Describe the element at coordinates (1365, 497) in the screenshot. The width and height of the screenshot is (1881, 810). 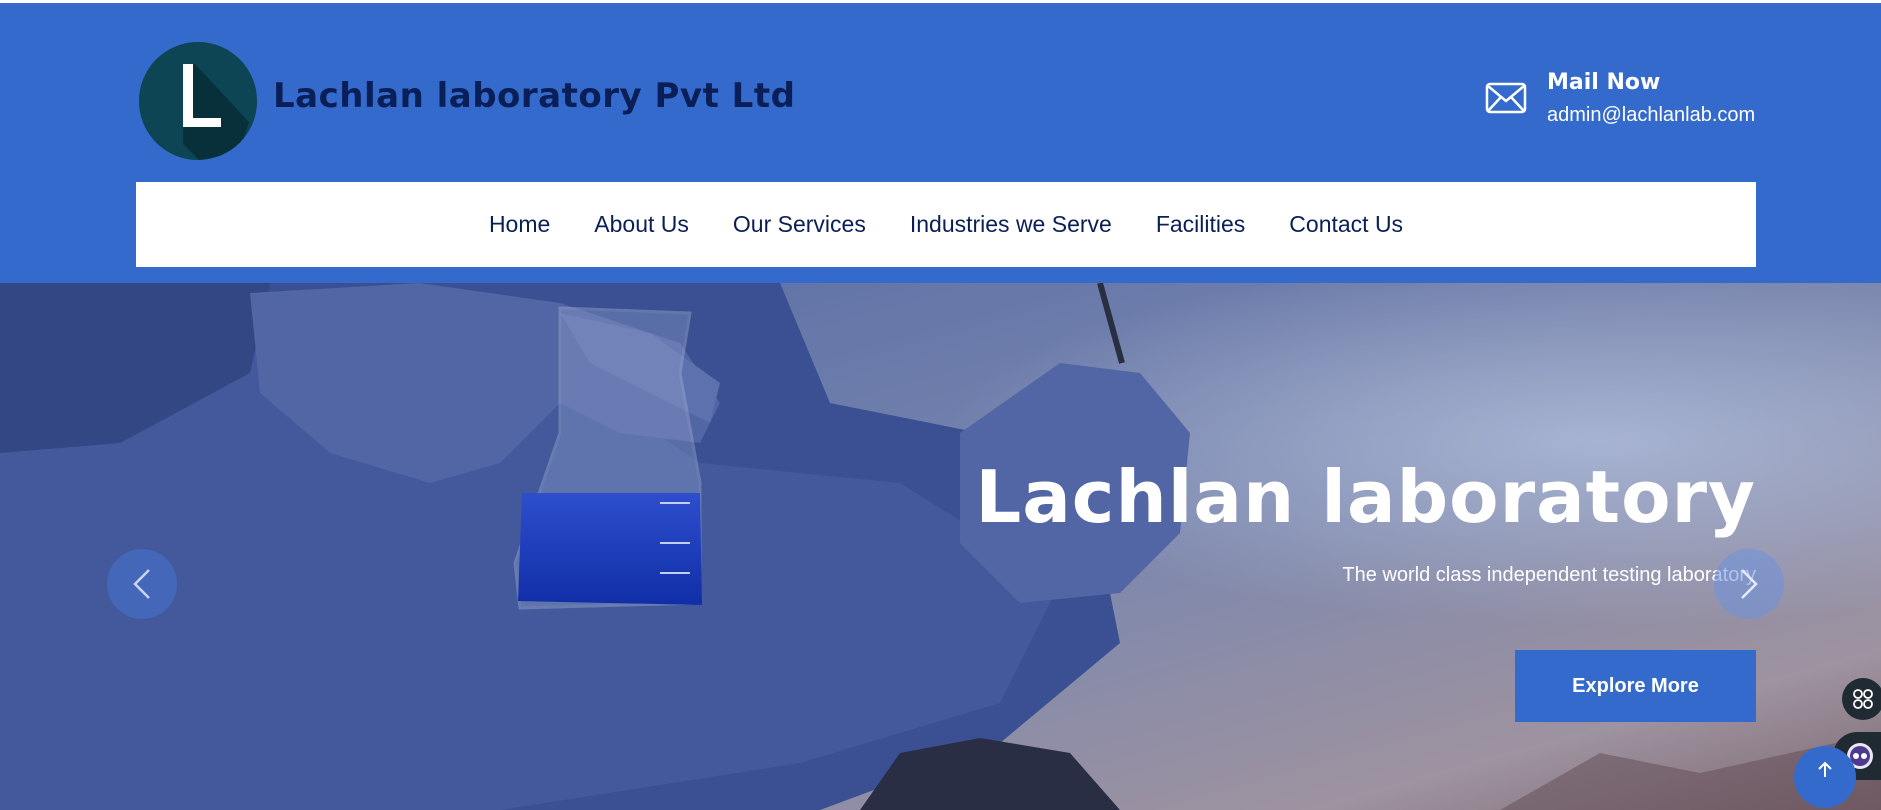
I see `hero-title: Lachlan laboratory` at that location.